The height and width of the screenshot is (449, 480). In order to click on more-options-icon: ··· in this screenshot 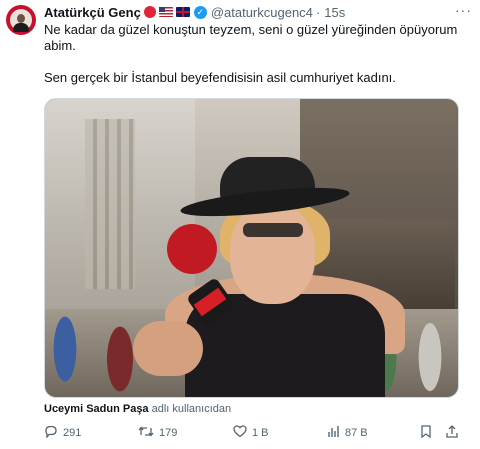, I will do `click(463, 10)`.